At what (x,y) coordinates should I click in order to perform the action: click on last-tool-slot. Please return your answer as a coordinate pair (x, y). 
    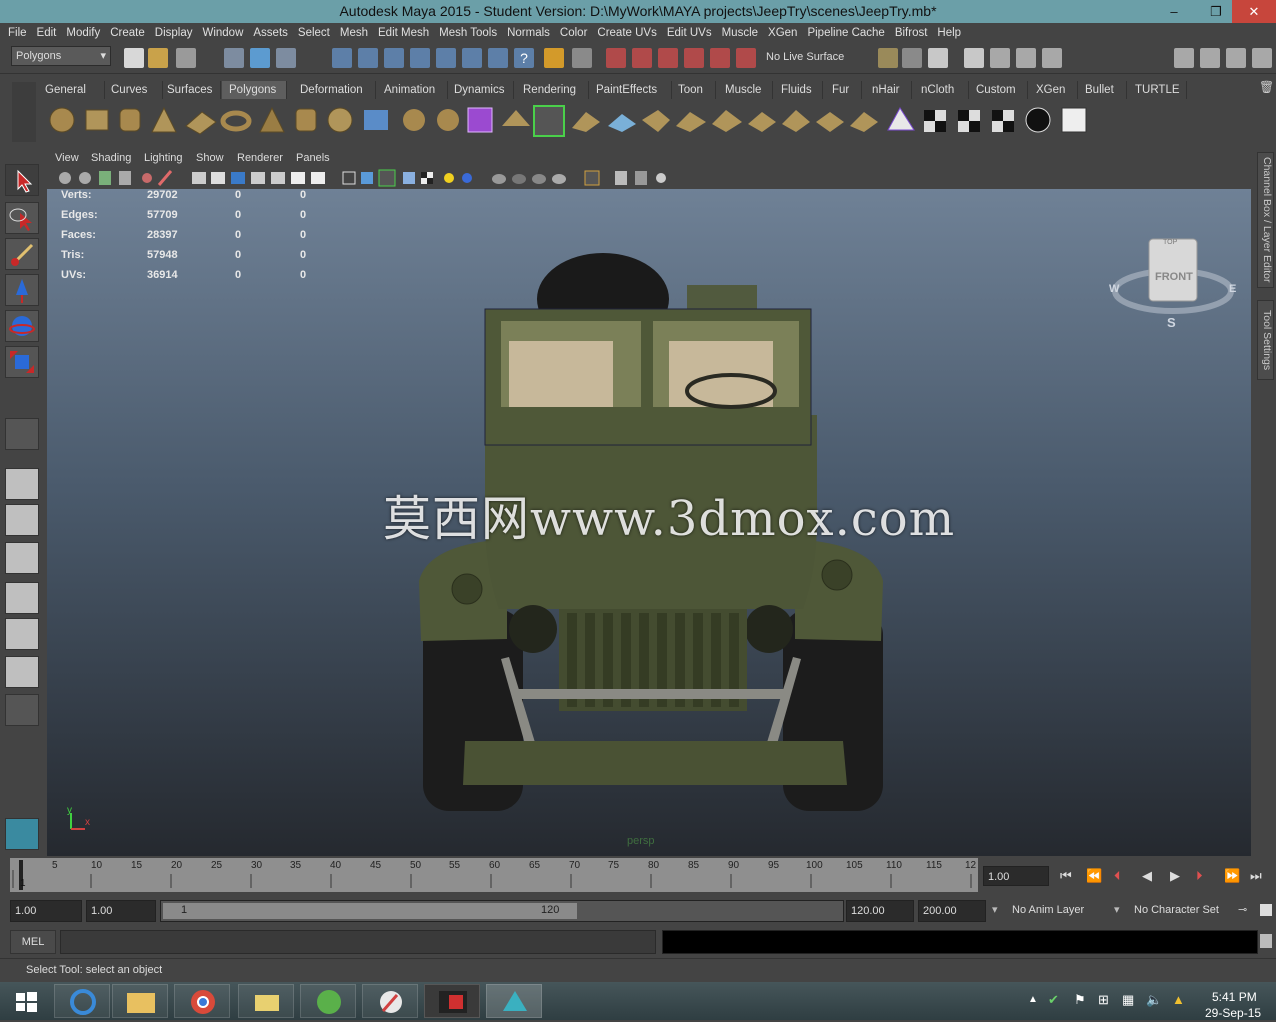
    Looking at the image, I should click on (22, 434).